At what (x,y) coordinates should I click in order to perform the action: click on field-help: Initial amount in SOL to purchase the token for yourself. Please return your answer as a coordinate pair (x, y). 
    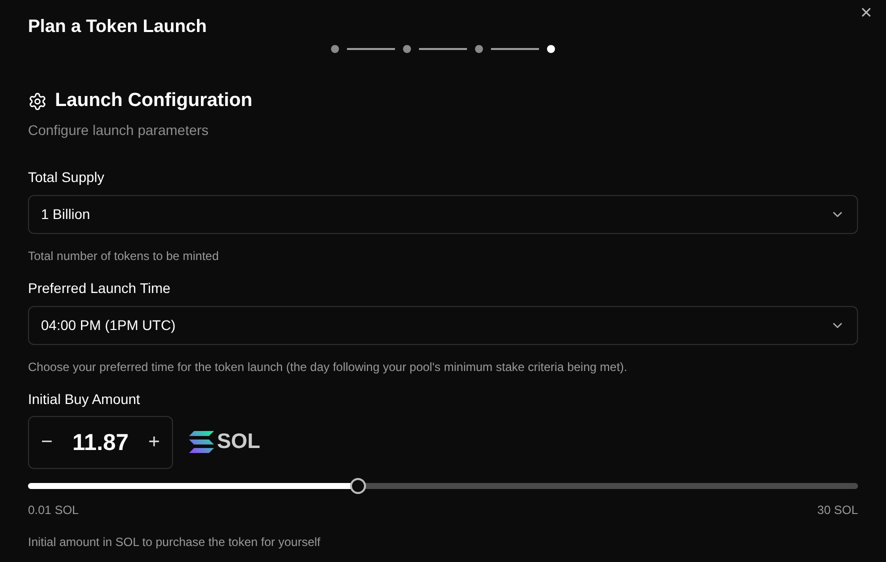
    Looking at the image, I should click on (175, 542).